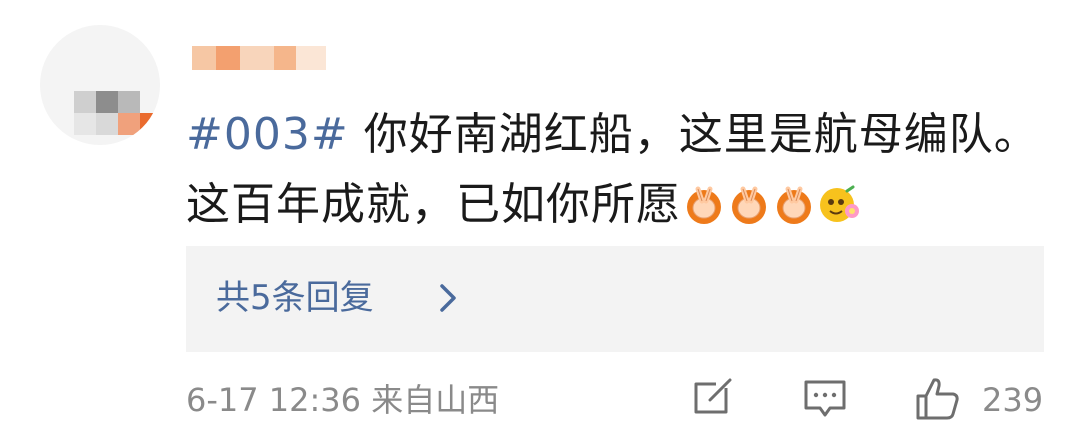  I want to click on username, so click(262, 58).